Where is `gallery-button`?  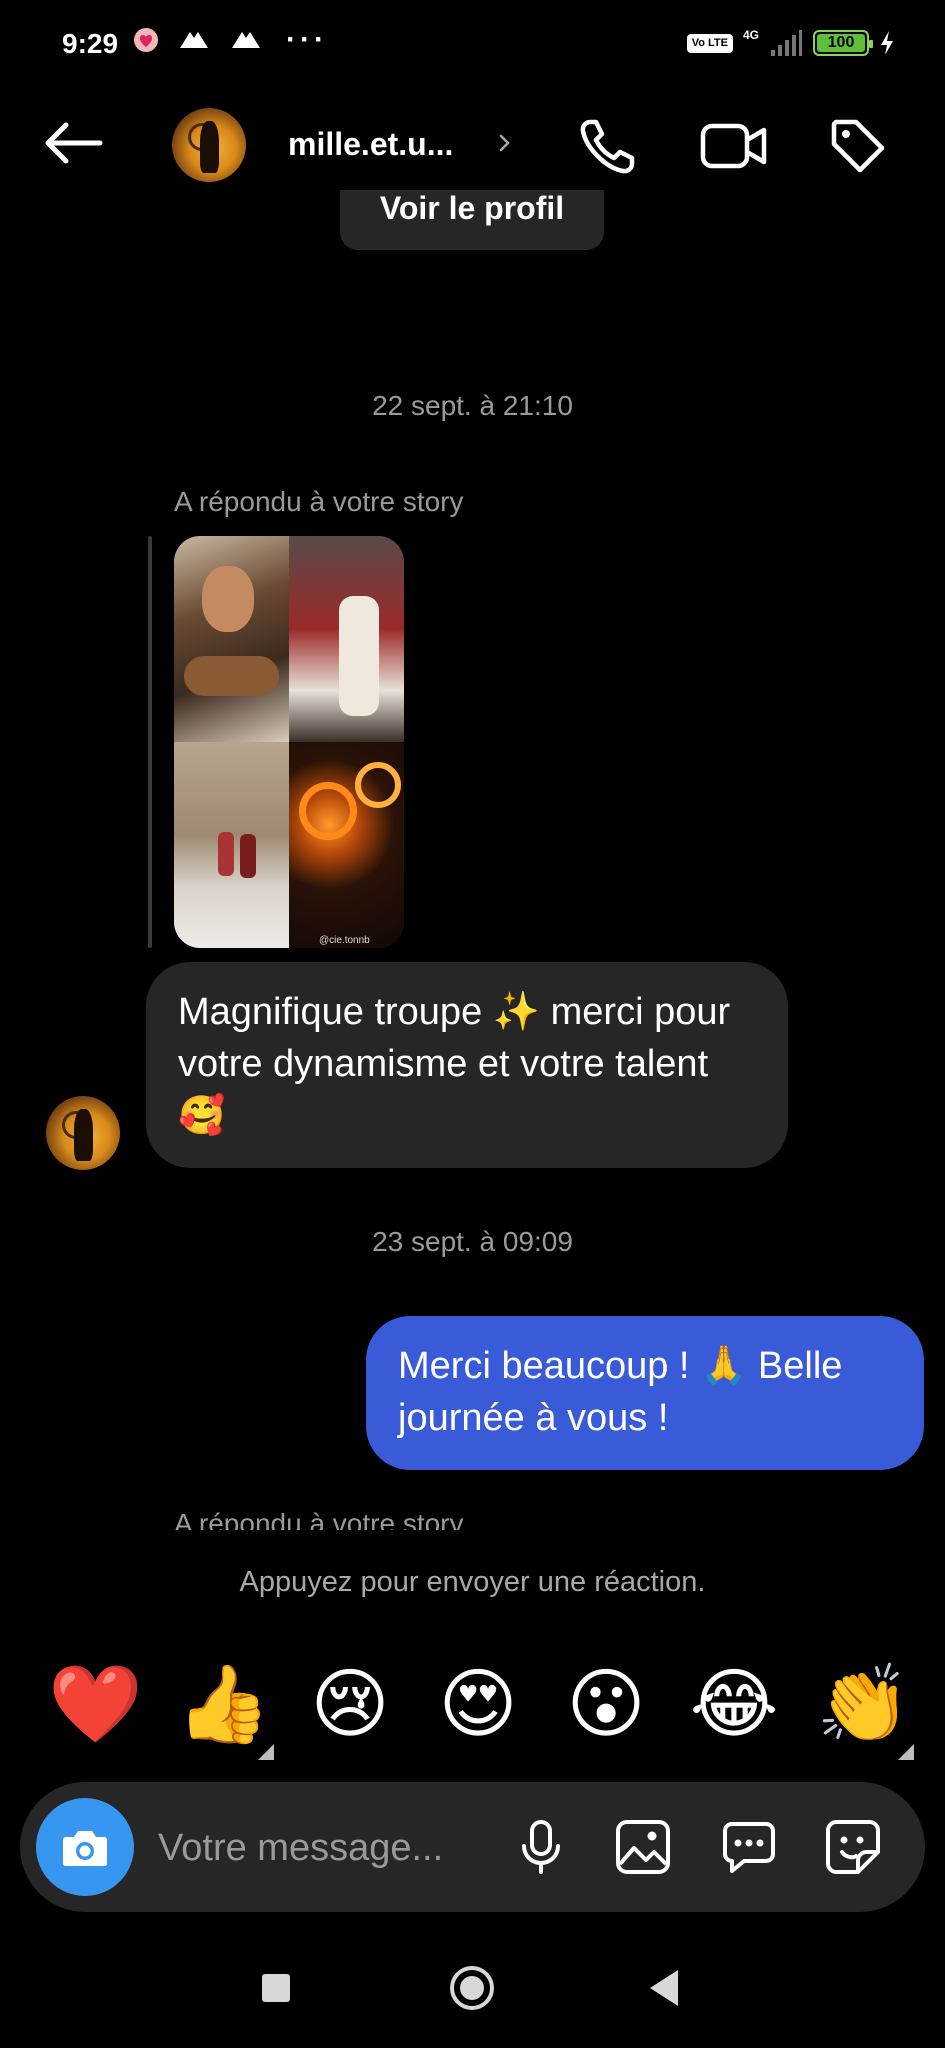 gallery-button is located at coordinates (643, 1847).